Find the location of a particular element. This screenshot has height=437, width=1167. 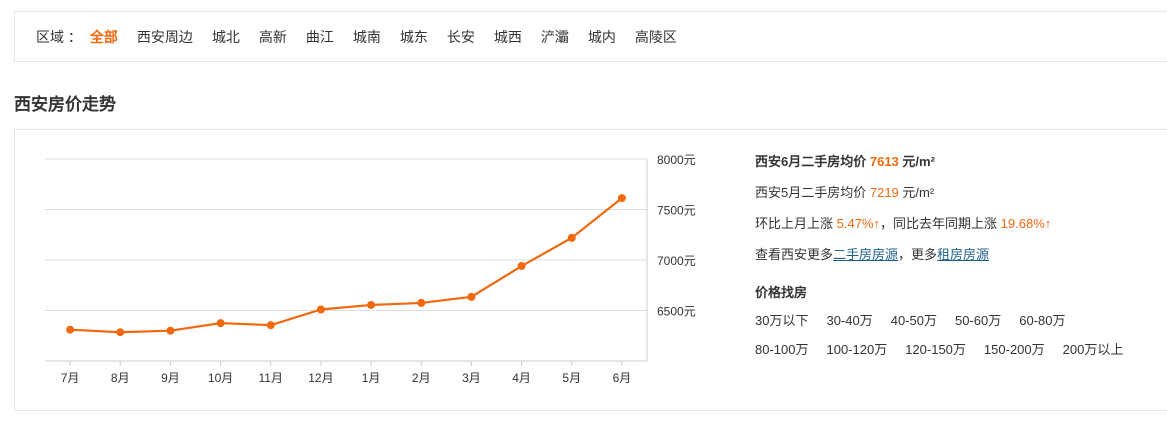

series-line is located at coordinates (346, 265).